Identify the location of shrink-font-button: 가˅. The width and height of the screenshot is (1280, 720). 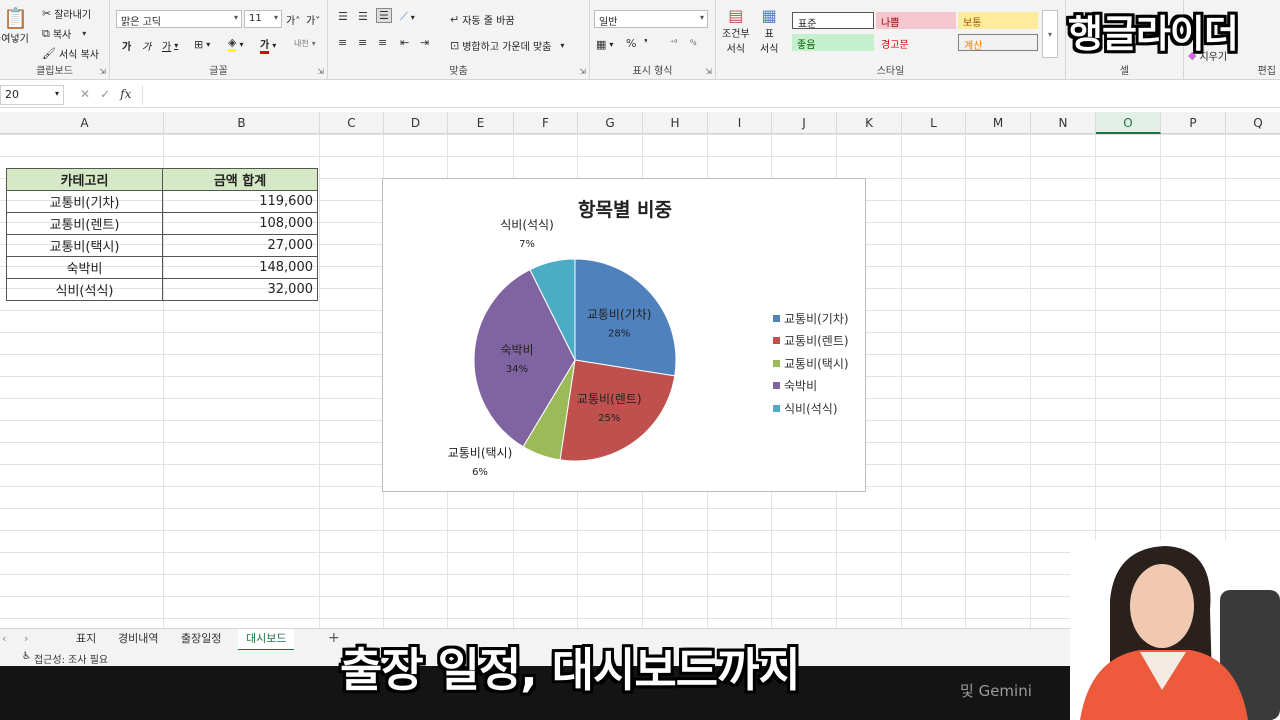
(313, 19).